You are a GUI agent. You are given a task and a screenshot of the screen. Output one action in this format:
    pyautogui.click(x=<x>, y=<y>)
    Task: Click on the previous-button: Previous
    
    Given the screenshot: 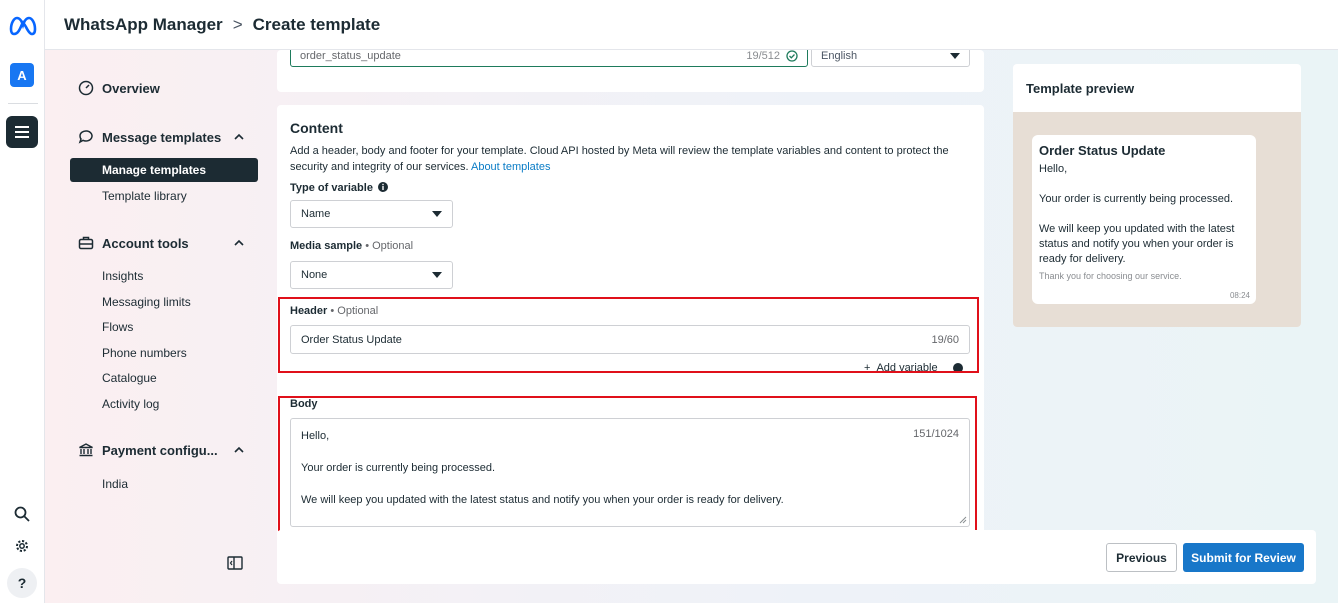 What is the action you would take?
    pyautogui.click(x=1141, y=557)
    